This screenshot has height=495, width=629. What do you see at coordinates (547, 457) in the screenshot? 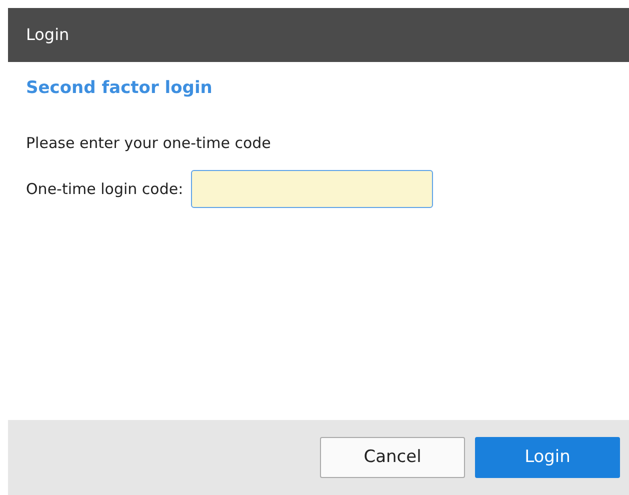
I see `login-button: Login` at bounding box center [547, 457].